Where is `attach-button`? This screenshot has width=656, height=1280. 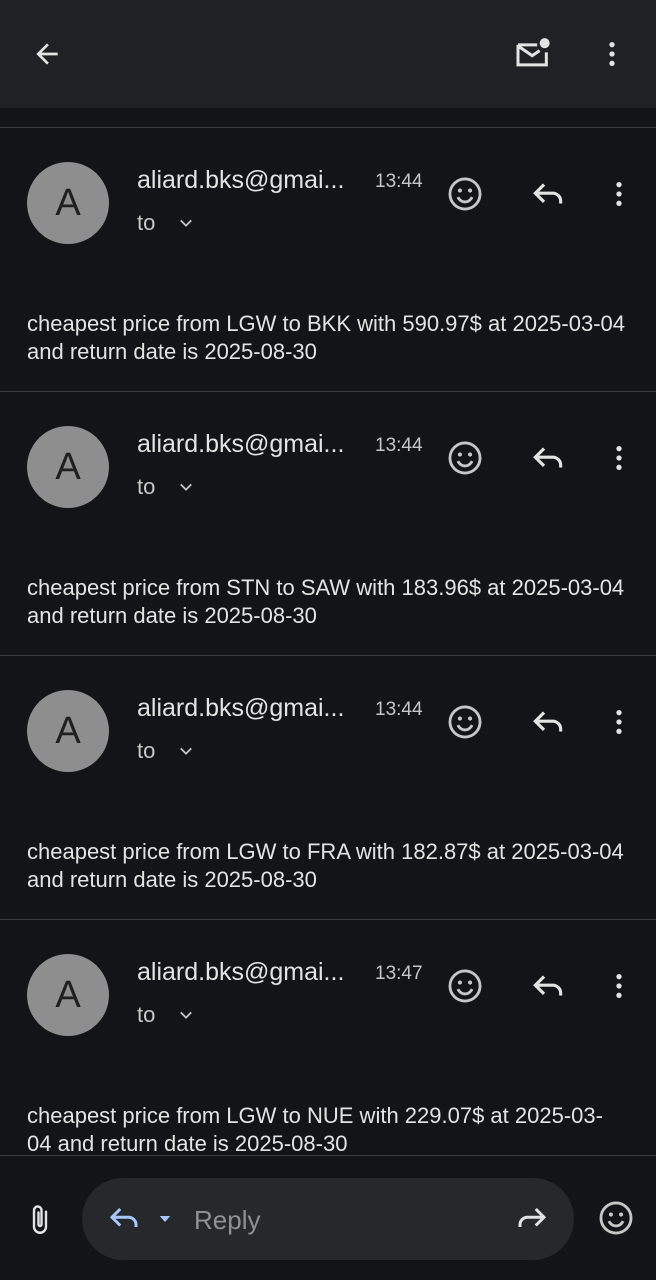 attach-button is located at coordinates (40, 1220).